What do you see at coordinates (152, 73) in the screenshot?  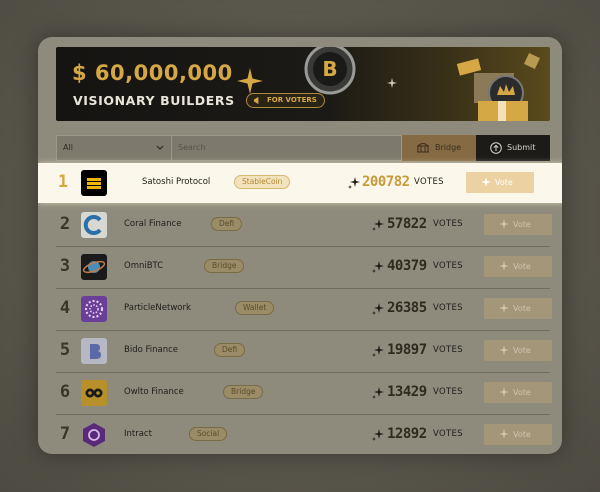 I see `banner-amount: $ 60,000,000` at bounding box center [152, 73].